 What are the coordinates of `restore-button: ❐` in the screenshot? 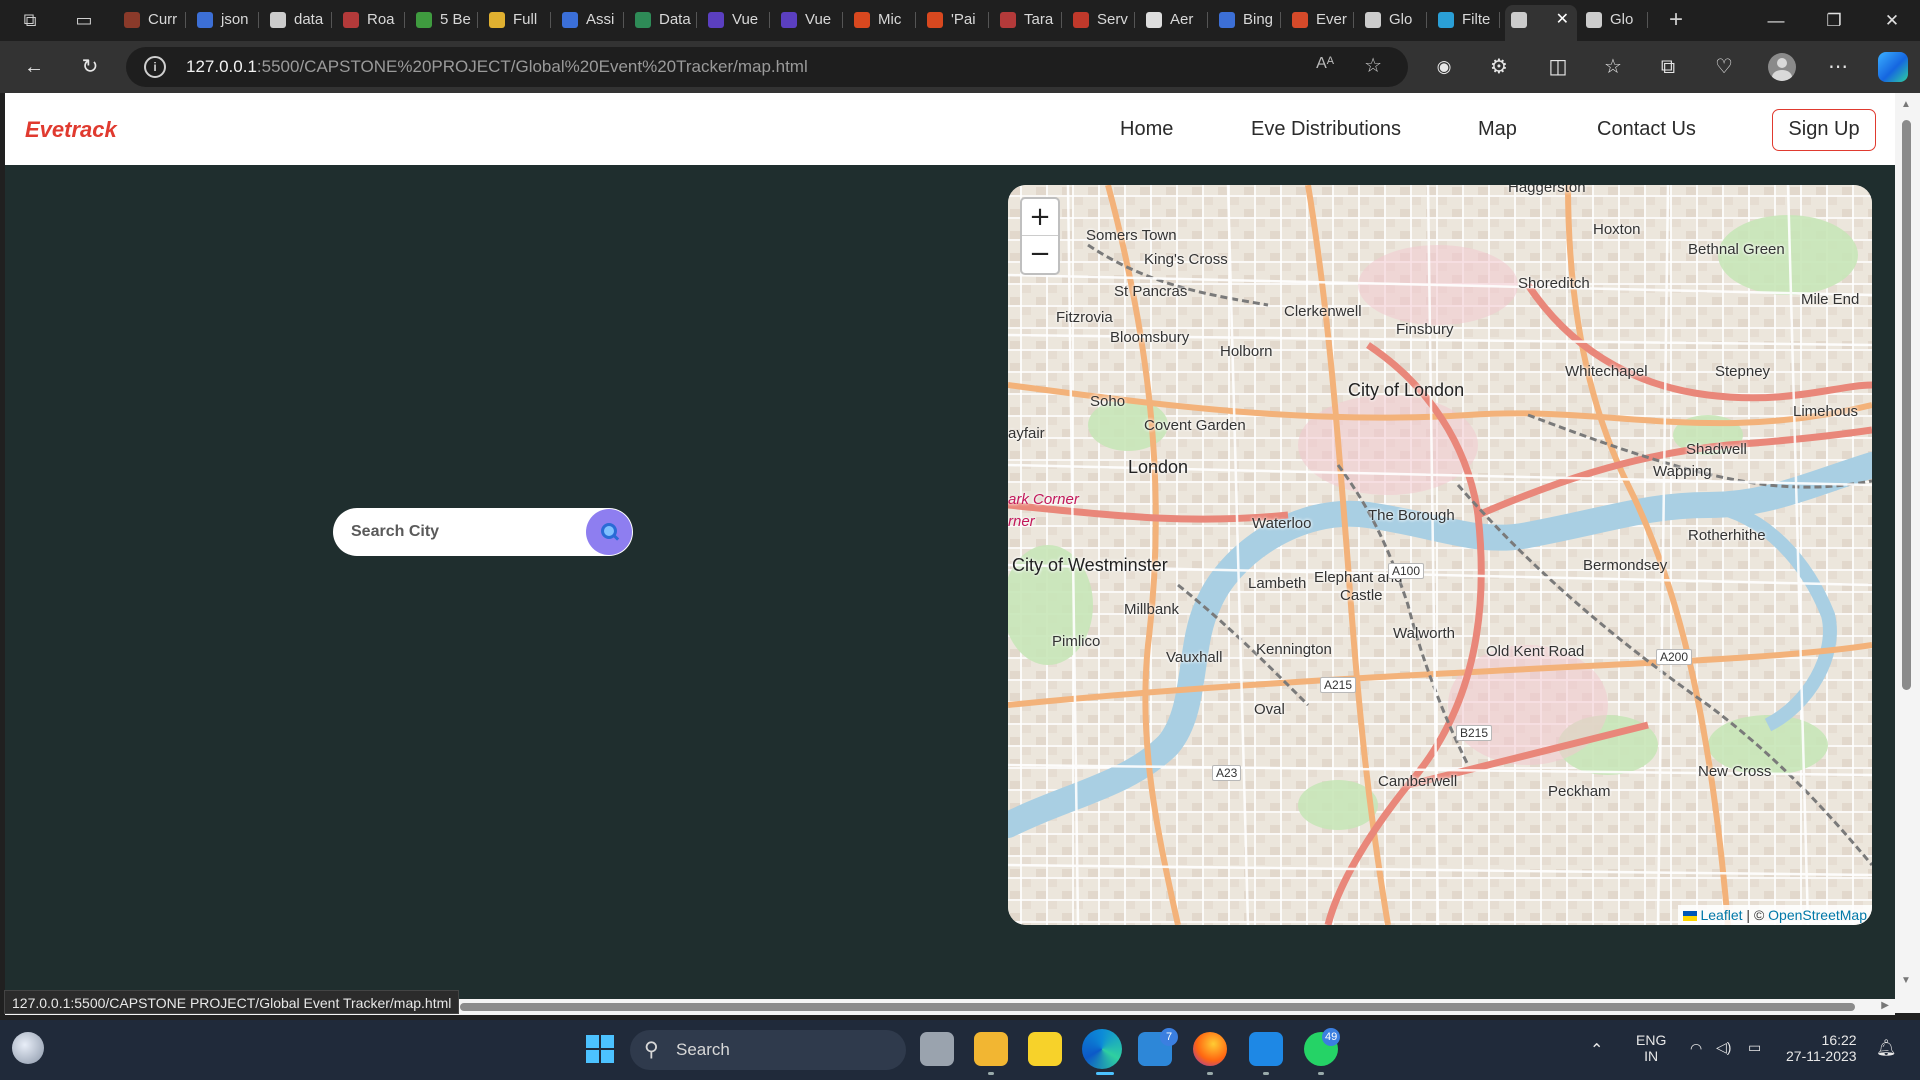 It's located at (1834, 20).